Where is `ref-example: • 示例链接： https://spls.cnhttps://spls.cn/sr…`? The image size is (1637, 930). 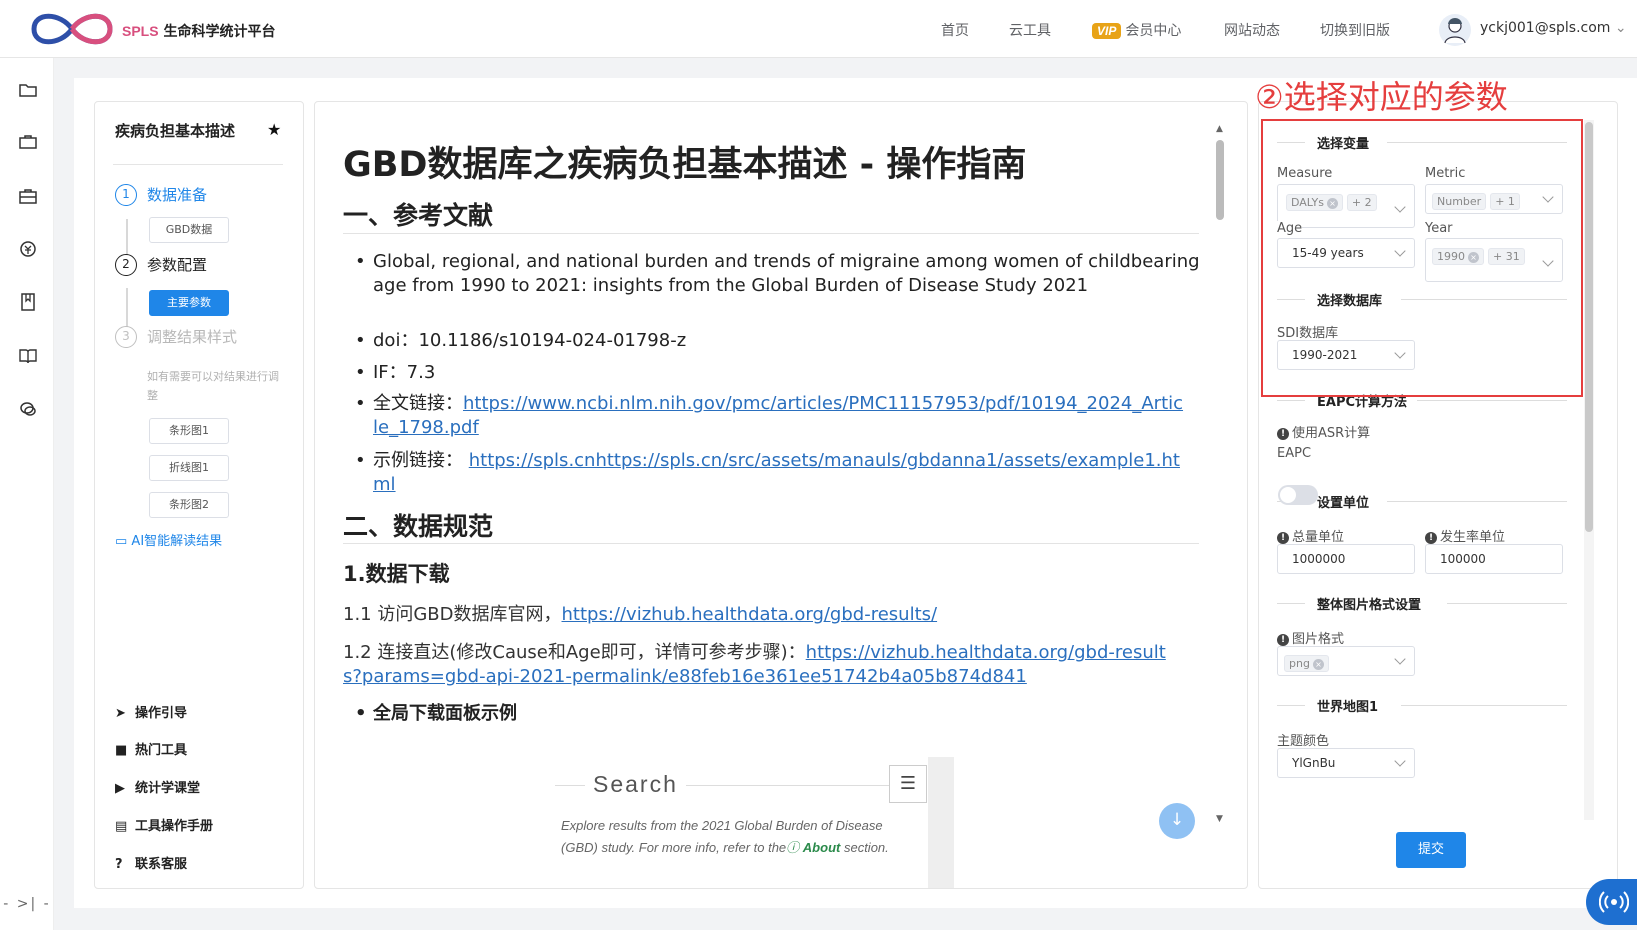
ref-example: • 示例链接： https://spls.cnhttps://spls.cn/sr… is located at coordinates (767, 472).